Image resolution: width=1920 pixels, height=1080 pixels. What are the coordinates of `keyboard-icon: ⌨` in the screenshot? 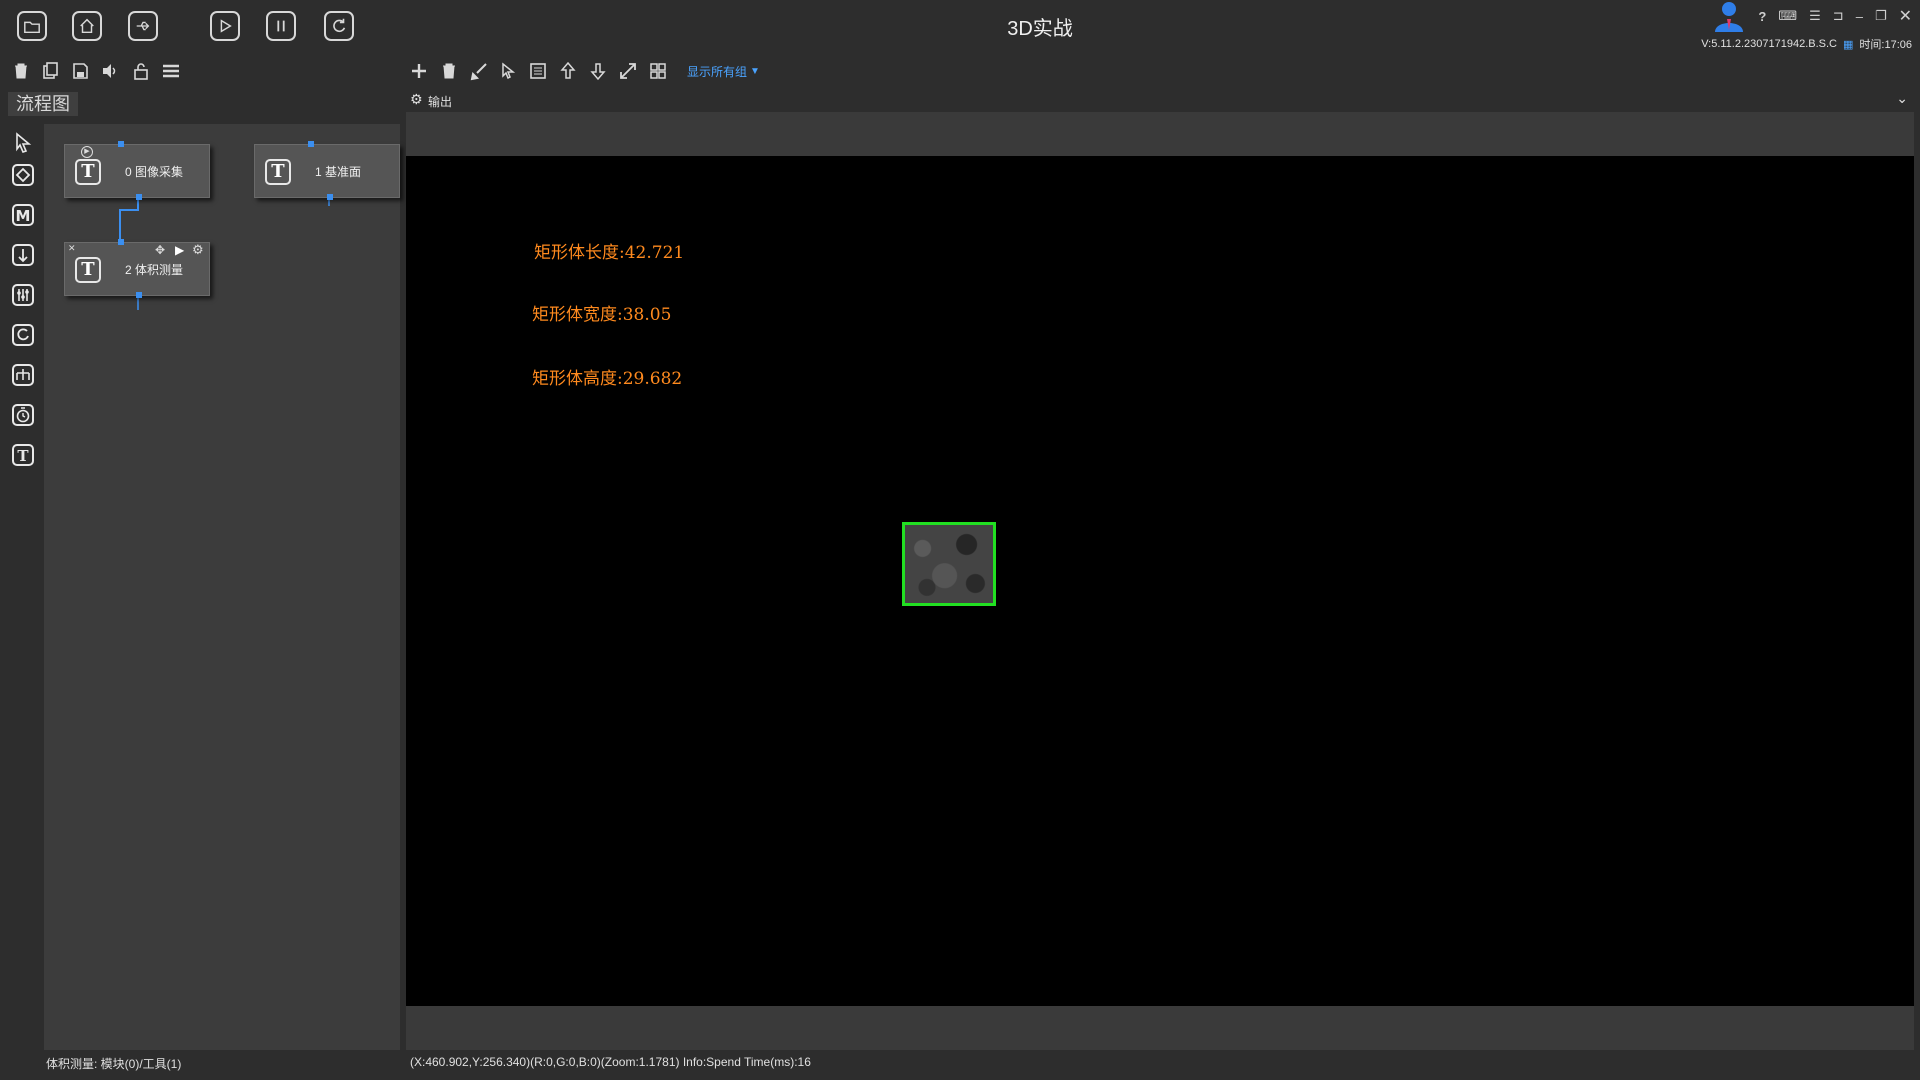 It's located at (1787, 16).